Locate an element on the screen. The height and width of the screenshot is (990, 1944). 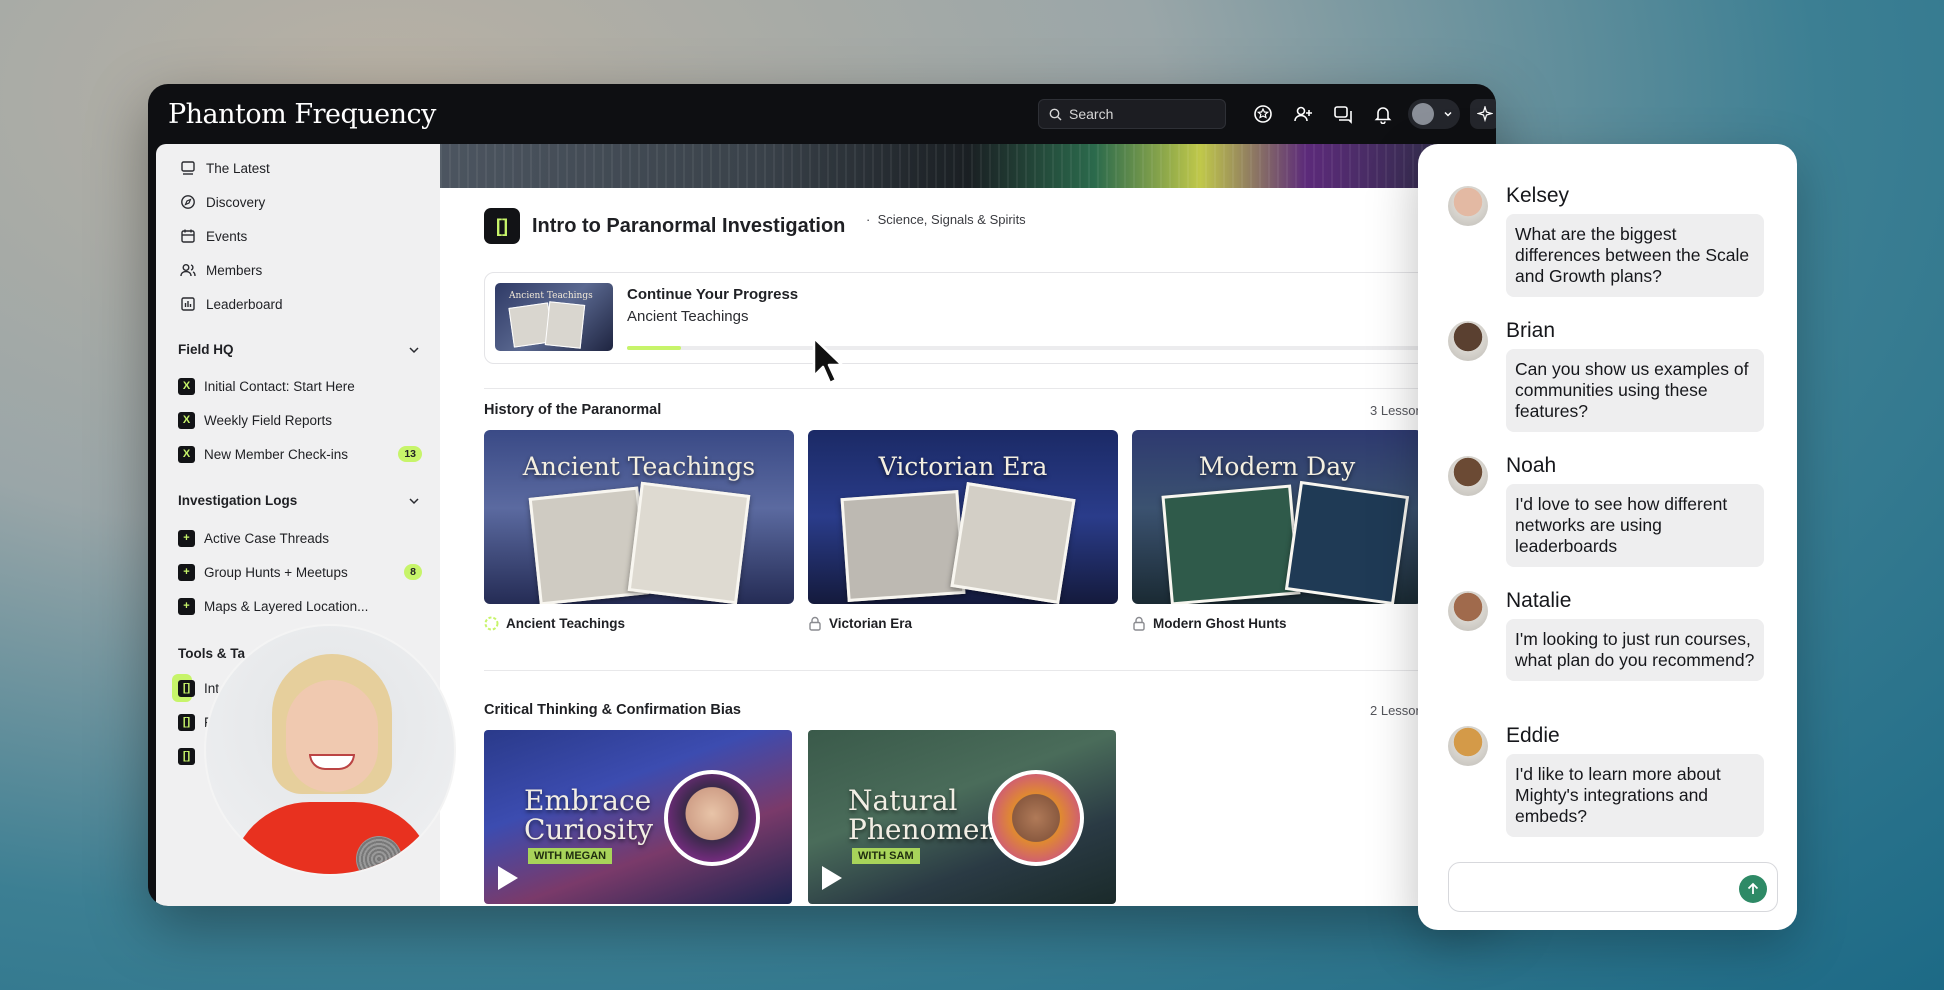
sender-name: Natalie is located at coordinates (1539, 600).